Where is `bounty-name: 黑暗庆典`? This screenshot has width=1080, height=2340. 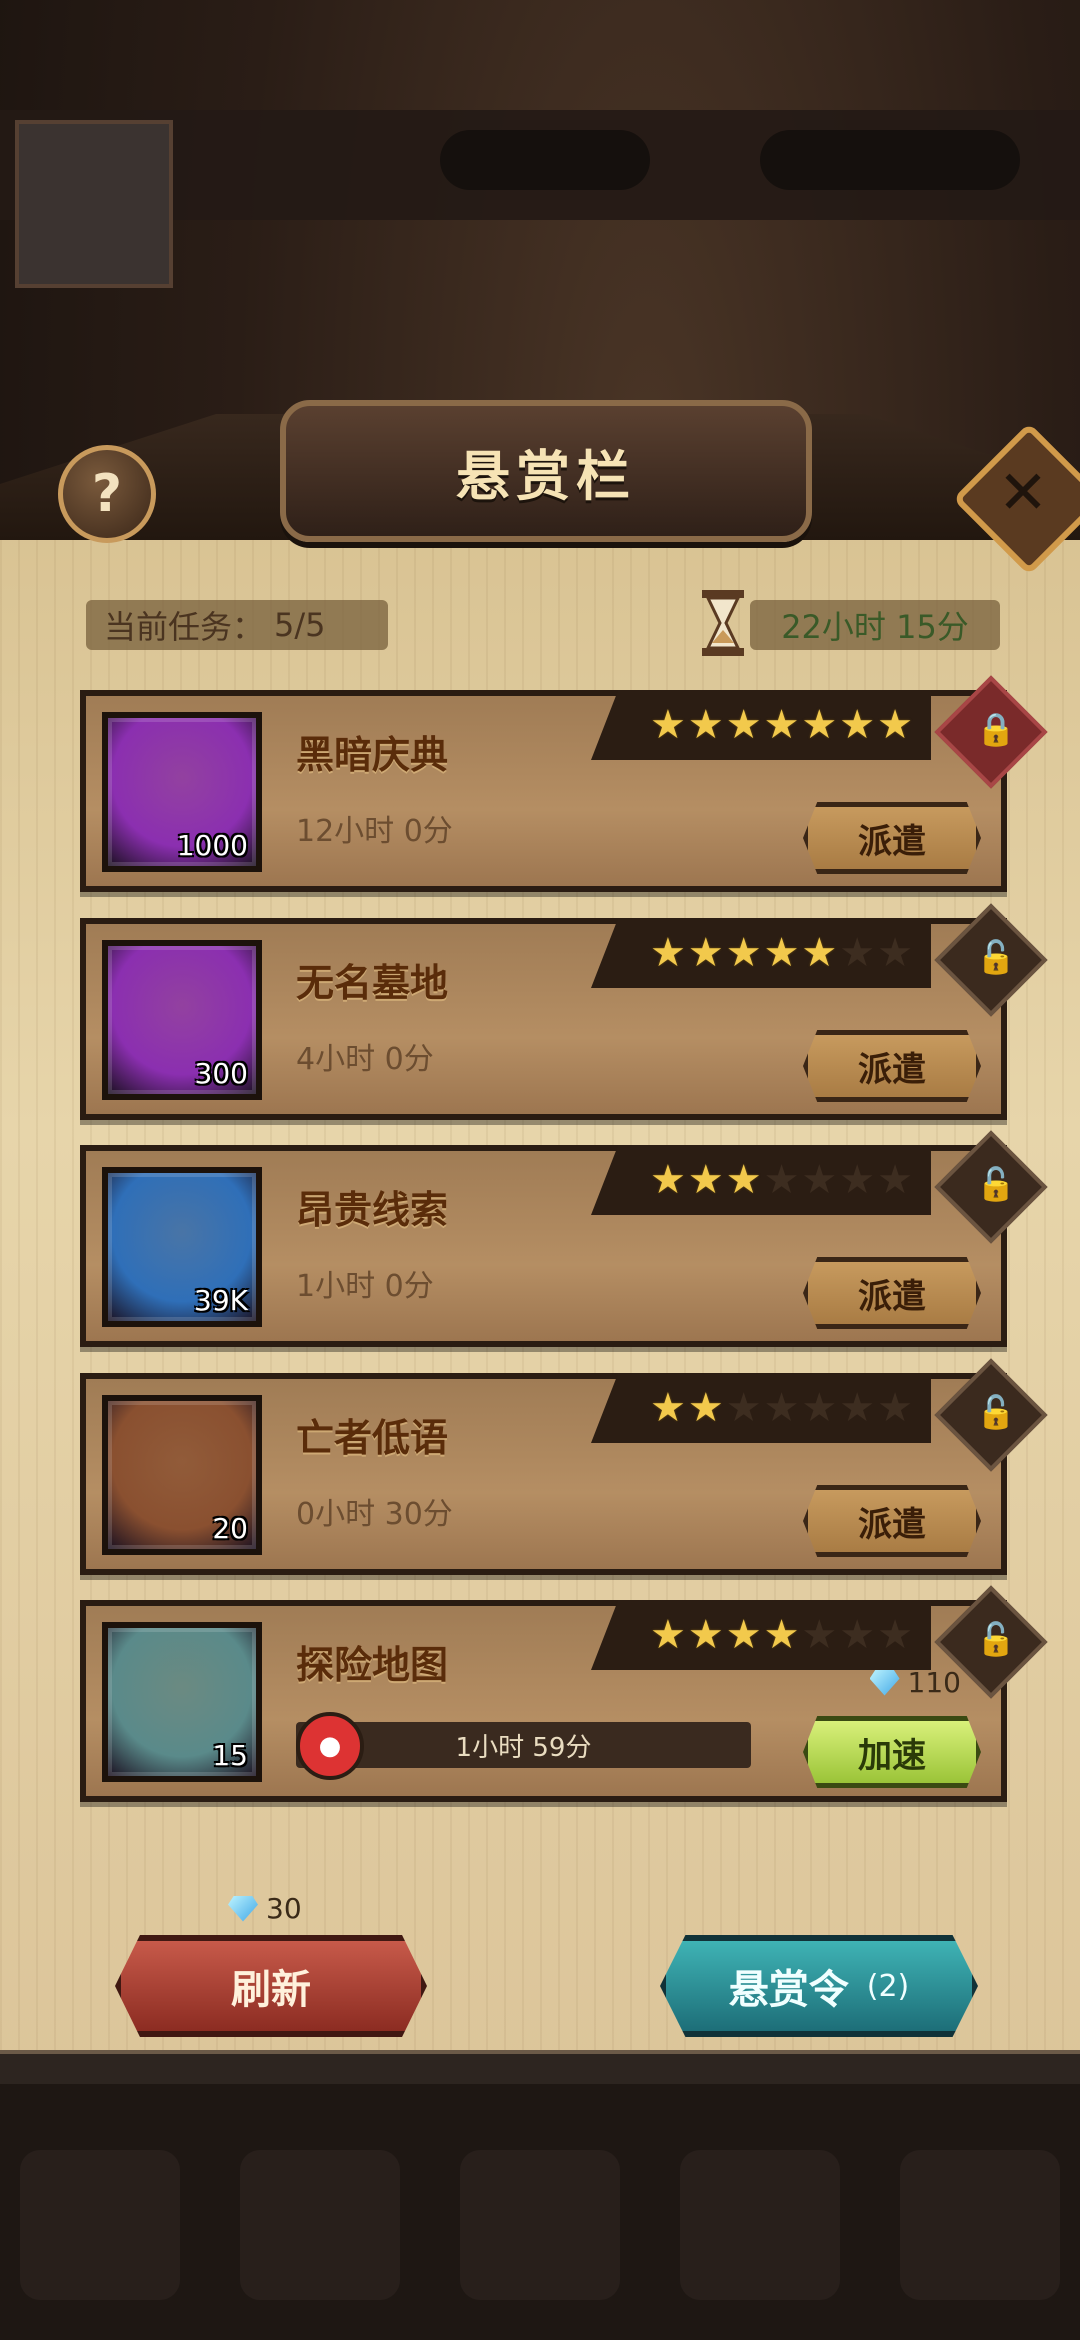 bounty-name: 黑暗庆典 is located at coordinates (372, 755).